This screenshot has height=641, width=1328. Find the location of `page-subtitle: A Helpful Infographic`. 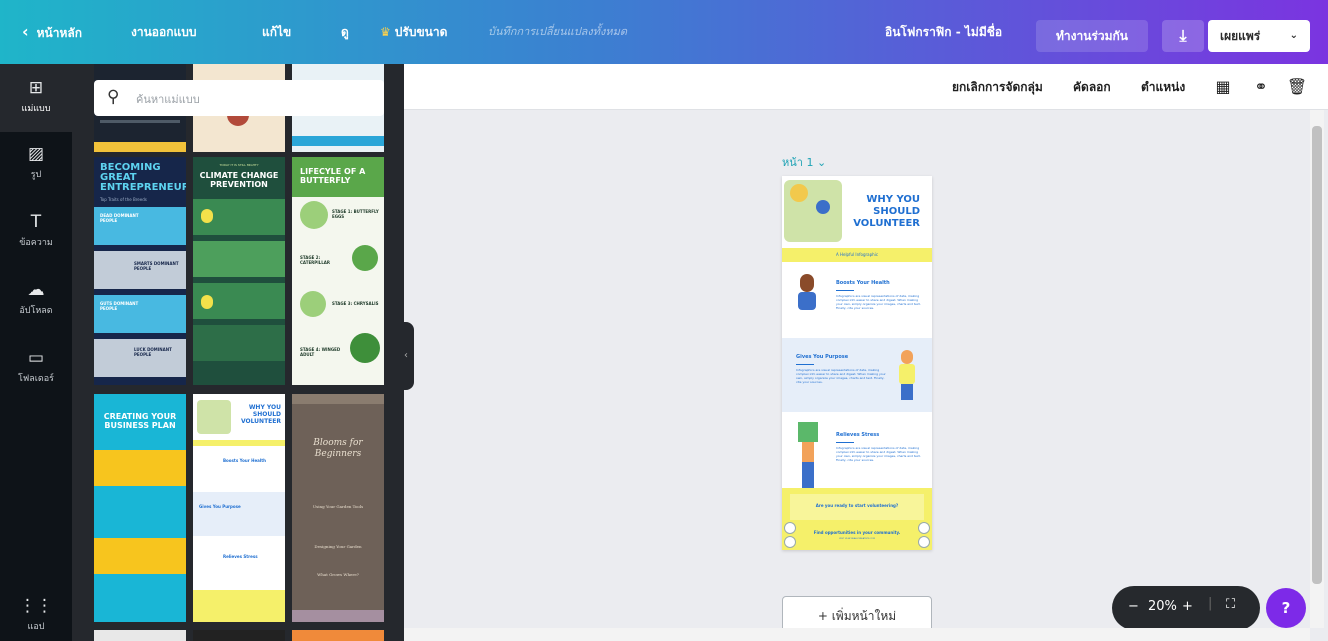

page-subtitle: A Helpful Infographic is located at coordinates (857, 254).